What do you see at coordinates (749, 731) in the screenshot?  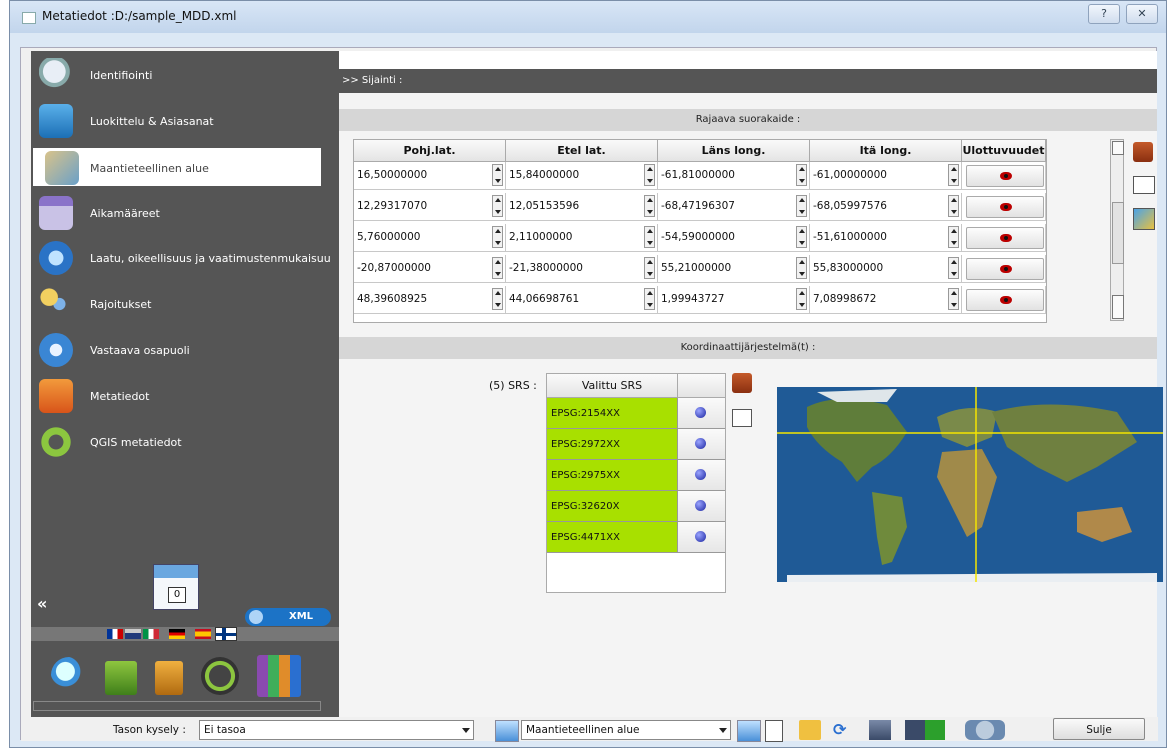 I see `next-section-button` at bounding box center [749, 731].